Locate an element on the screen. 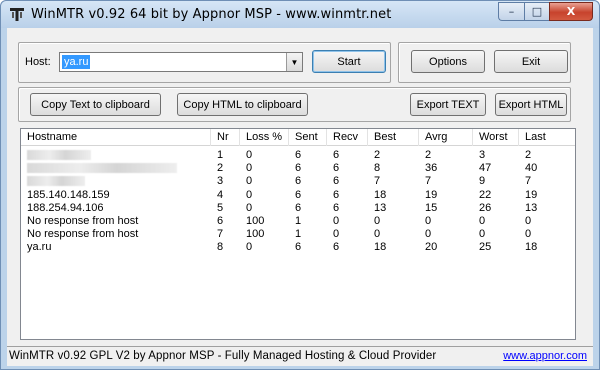 This screenshot has height=370, width=600. cell-nr: 4 is located at coordinates (220, 194).